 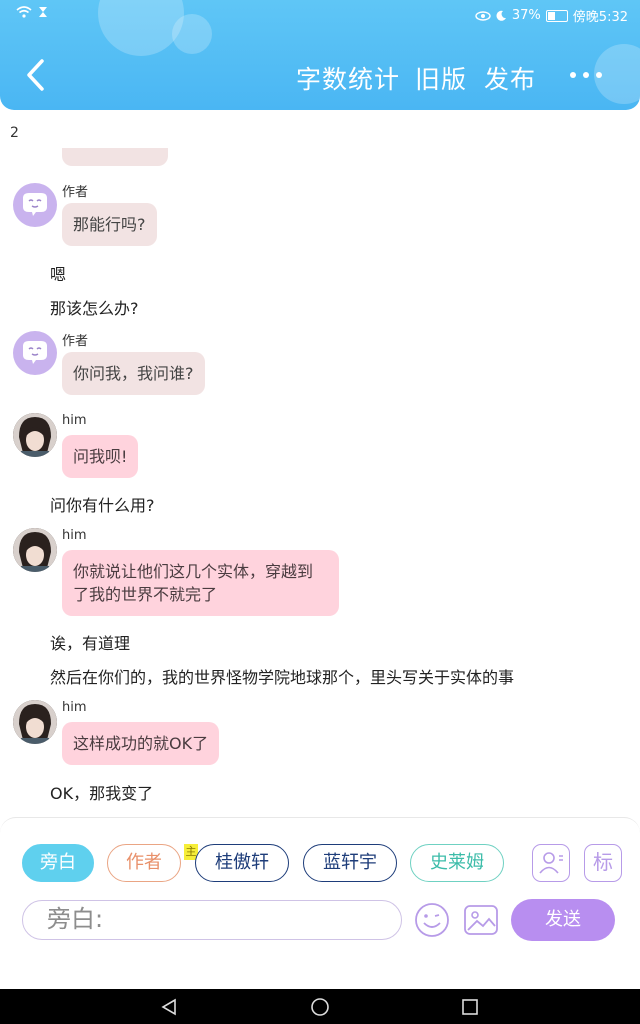 I want to click on image-icon, so click(x=481, y=920).